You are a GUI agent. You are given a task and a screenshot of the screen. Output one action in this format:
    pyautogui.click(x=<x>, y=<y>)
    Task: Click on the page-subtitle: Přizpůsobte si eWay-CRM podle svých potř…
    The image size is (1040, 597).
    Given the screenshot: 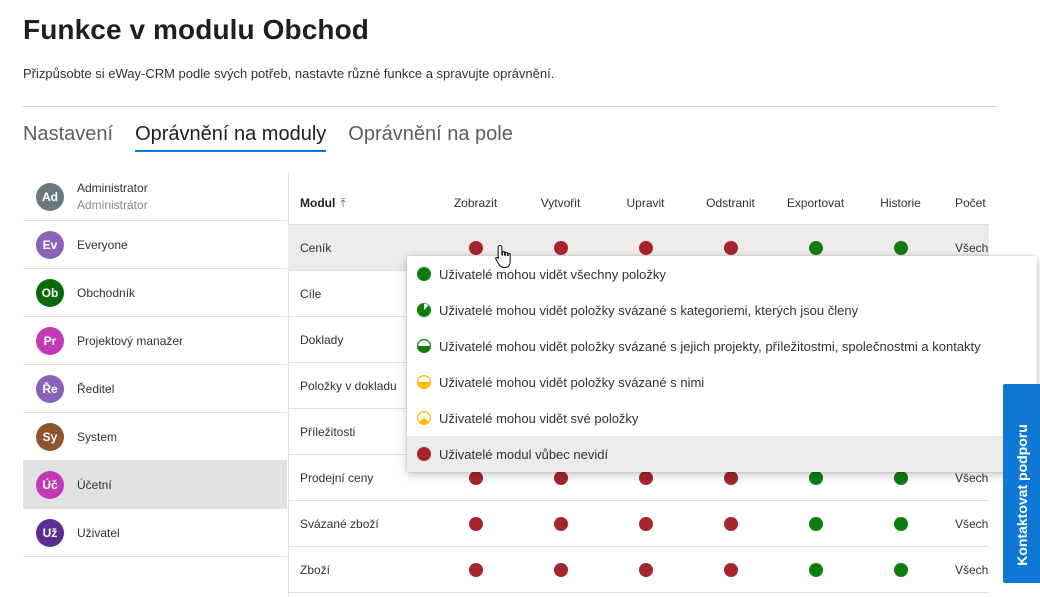 What is the action you would take?
    pyautogui.click(x=289, y=73)
    